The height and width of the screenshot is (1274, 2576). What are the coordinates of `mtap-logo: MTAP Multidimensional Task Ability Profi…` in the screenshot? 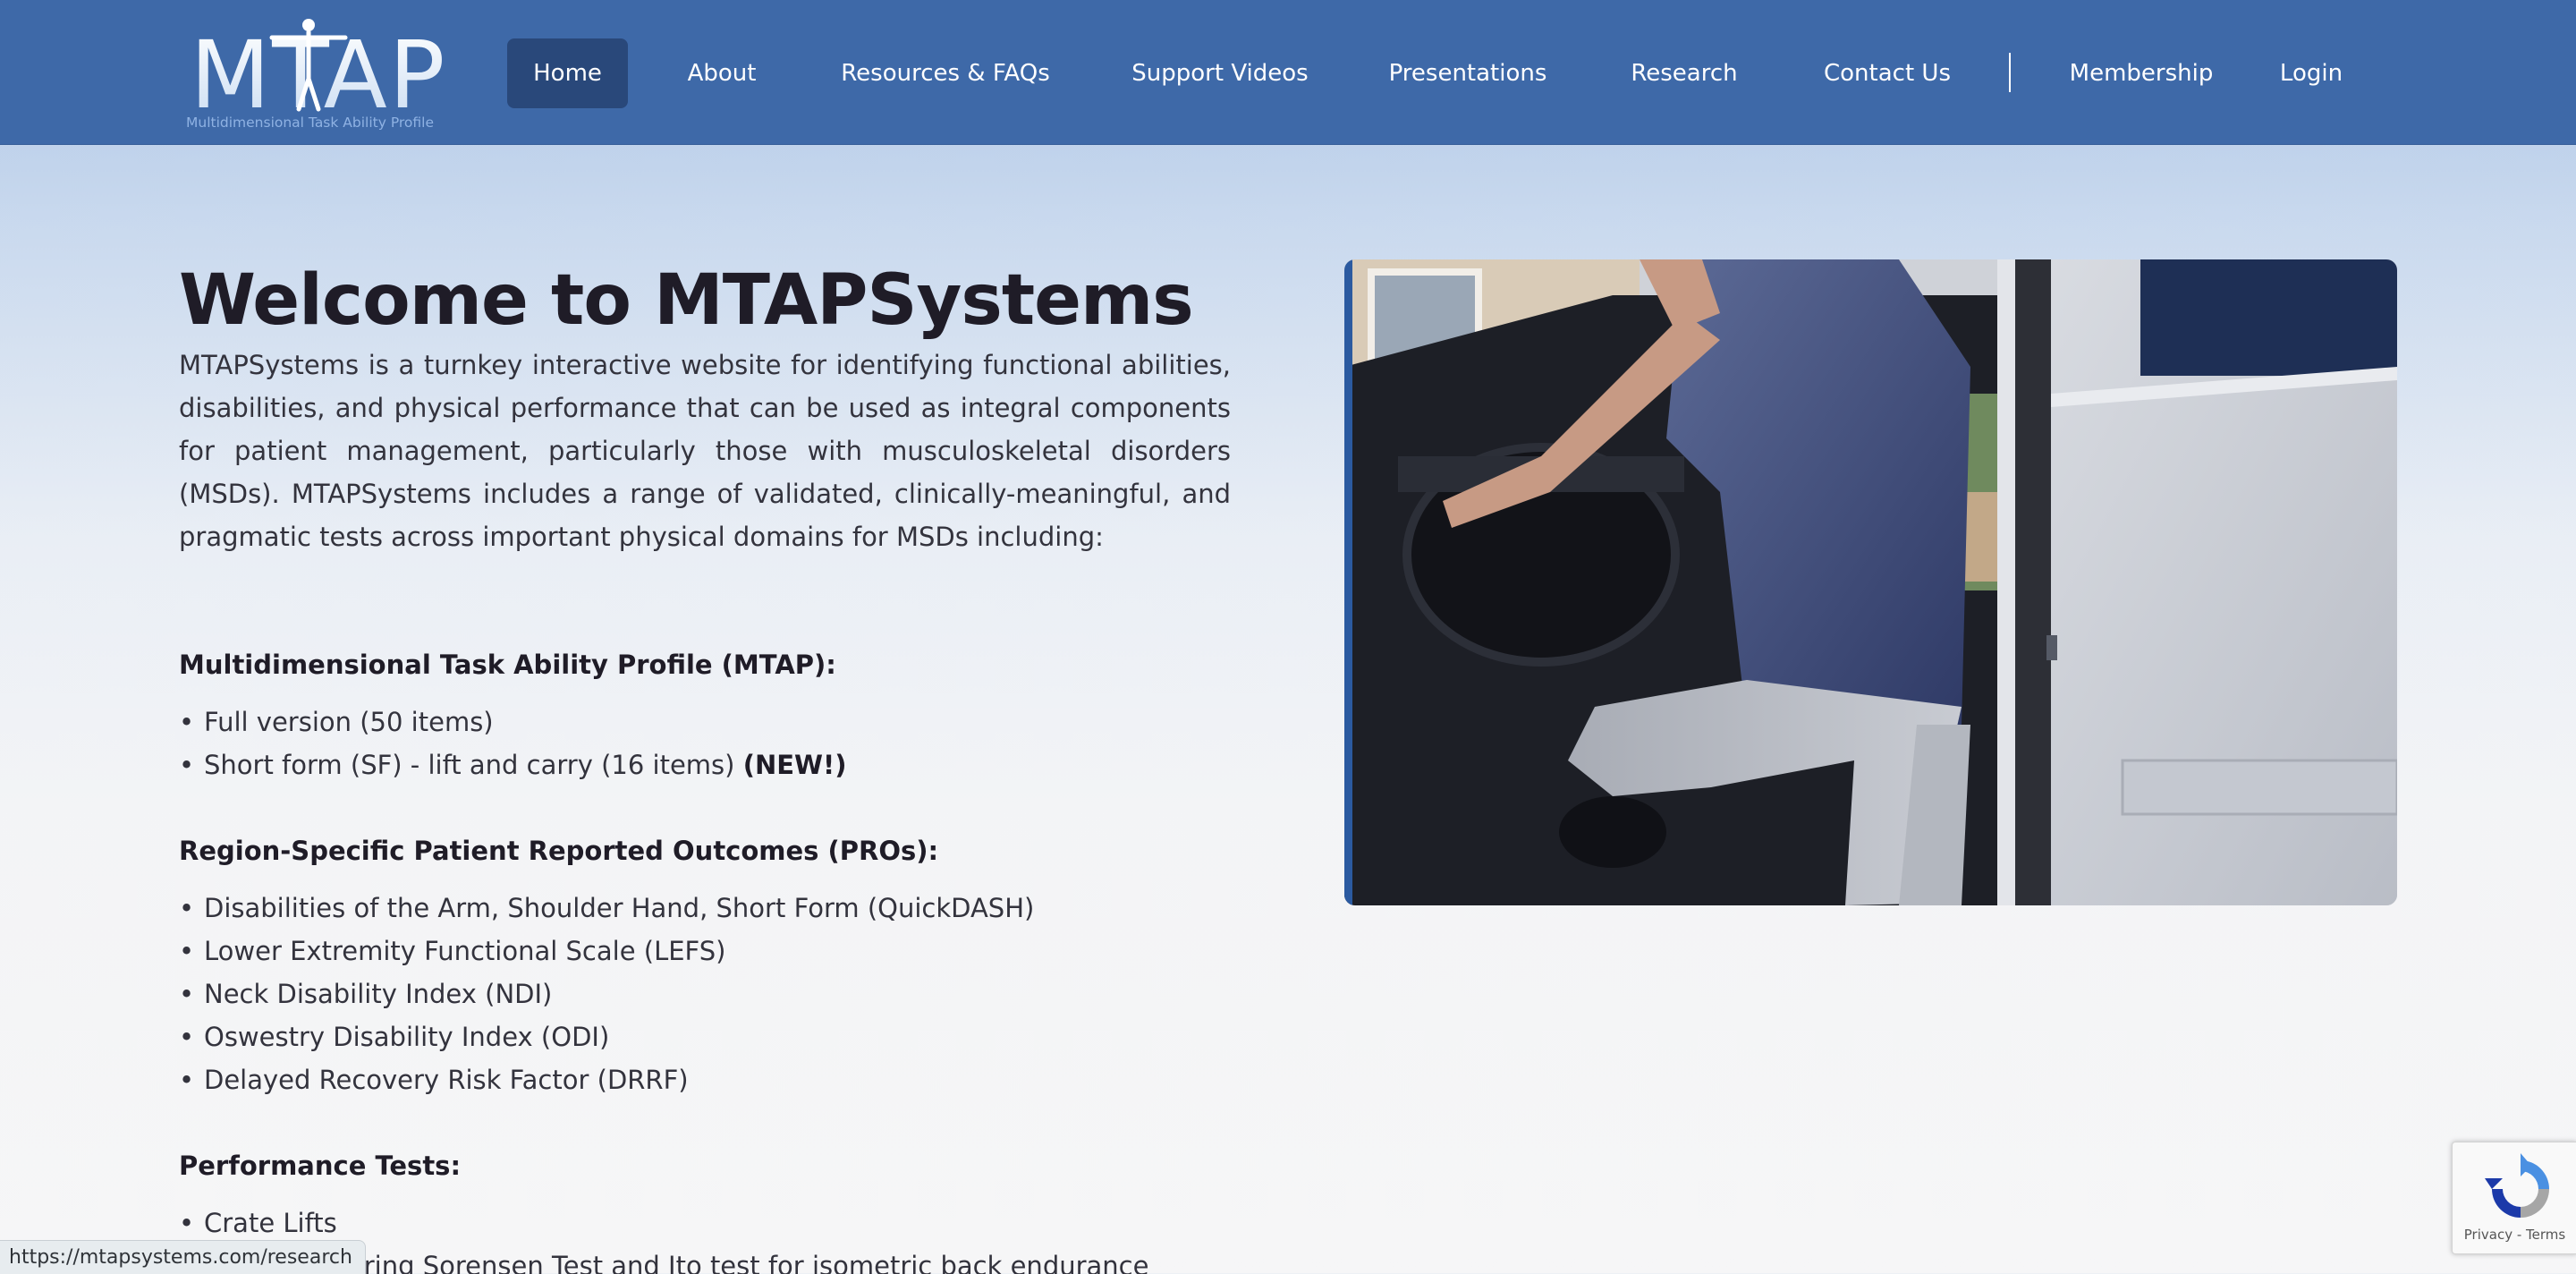 It's located at (318, 73).